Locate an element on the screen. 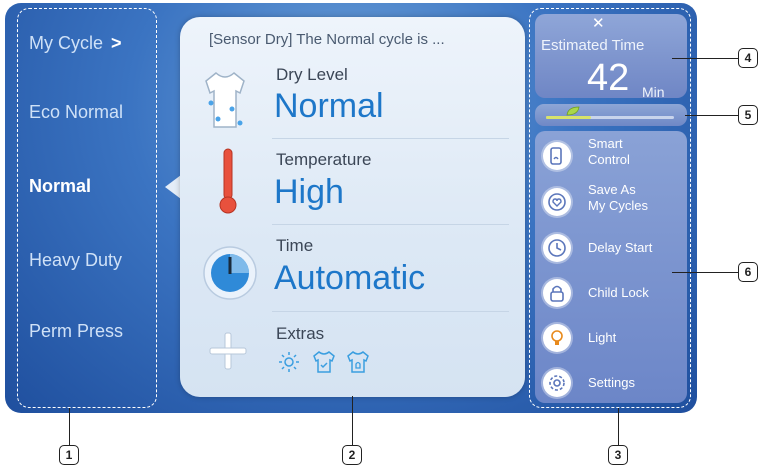 Image resolution: width=765 pixels, height=472 pixels. callout-1: 1 is located at coordinates (69, 455).